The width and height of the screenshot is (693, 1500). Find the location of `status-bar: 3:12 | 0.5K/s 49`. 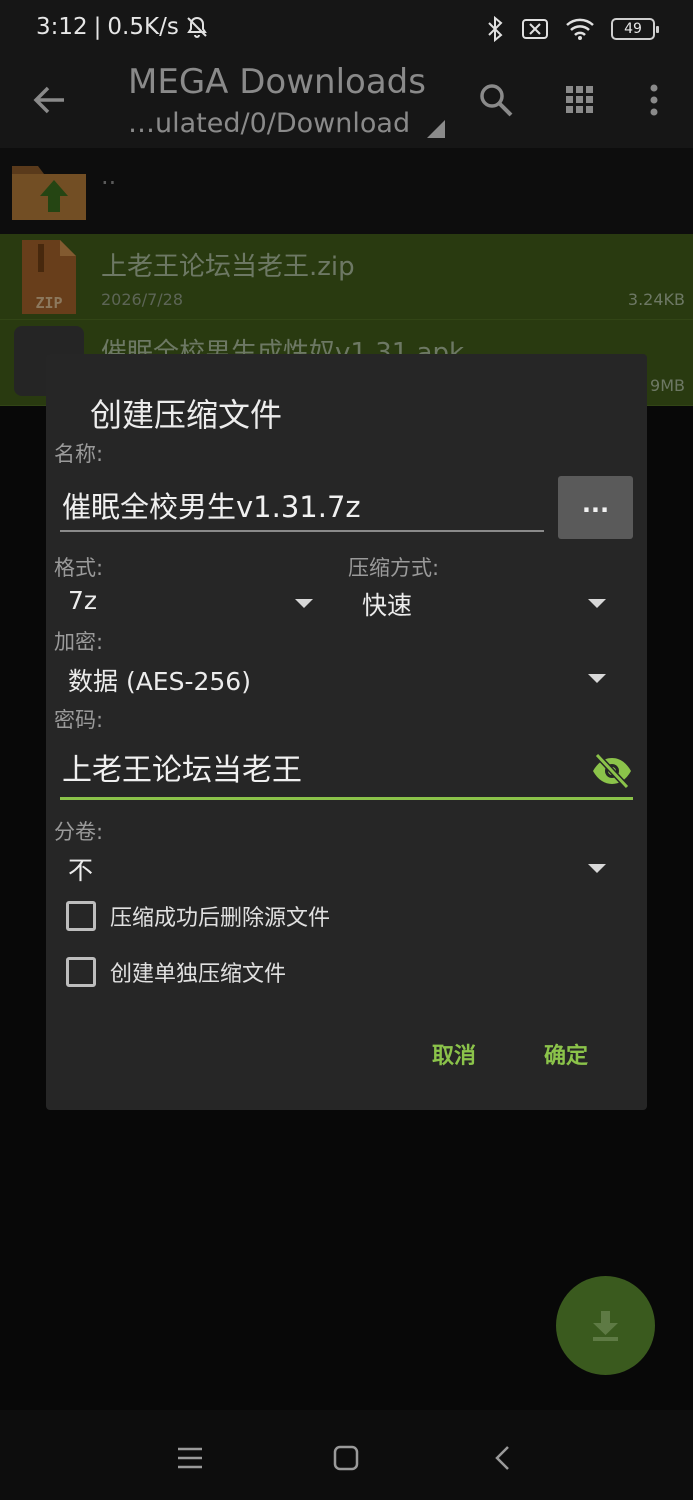

status-bar: 3:12 | 0.5K/s 49 is located at coordinates (346, 31).